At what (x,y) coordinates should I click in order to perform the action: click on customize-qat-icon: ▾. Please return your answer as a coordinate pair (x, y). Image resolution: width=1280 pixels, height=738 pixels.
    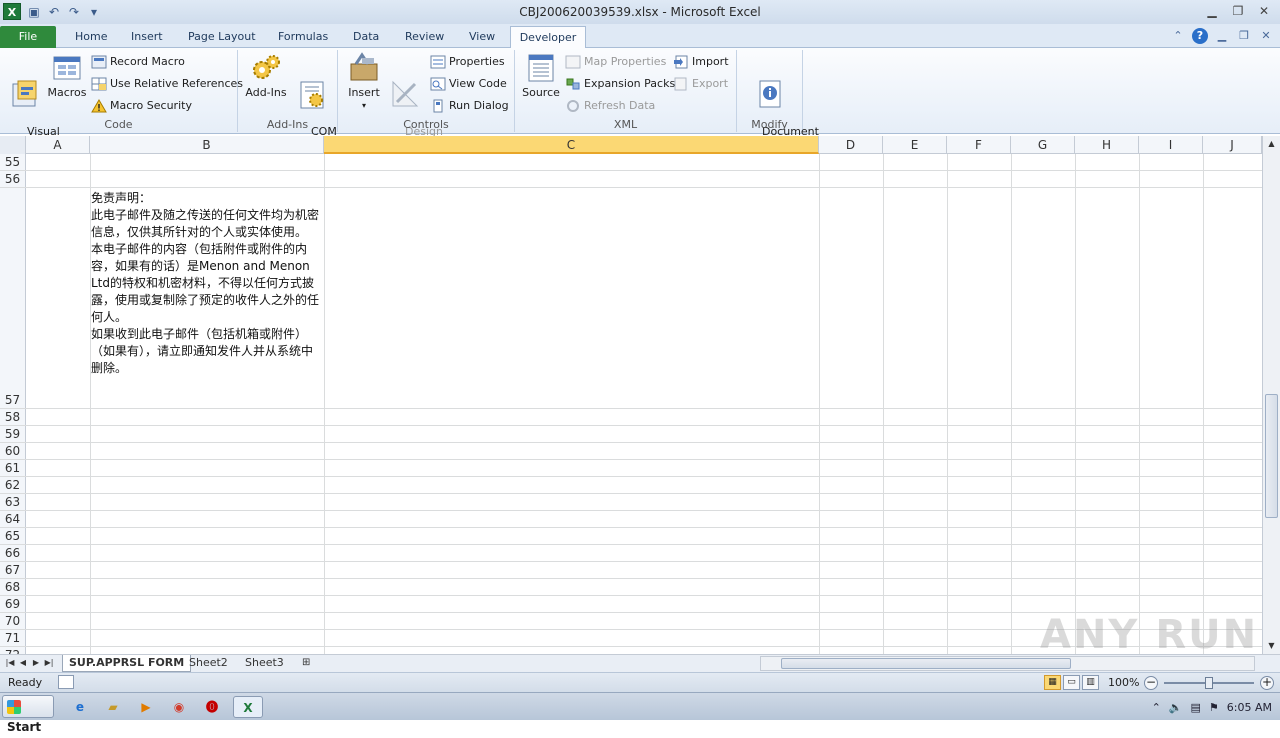
    Looking at the image, I should click on (94, 12).